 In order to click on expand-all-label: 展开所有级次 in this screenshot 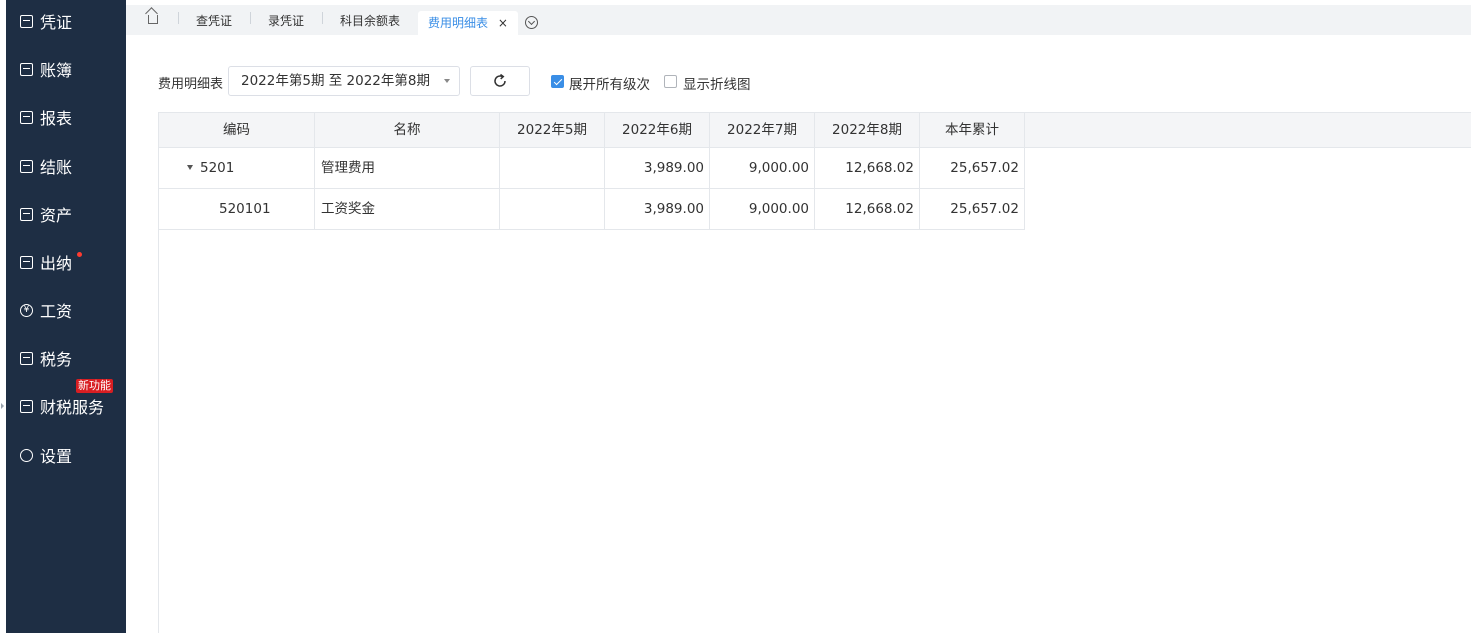, I will do `click(609, 85)`.